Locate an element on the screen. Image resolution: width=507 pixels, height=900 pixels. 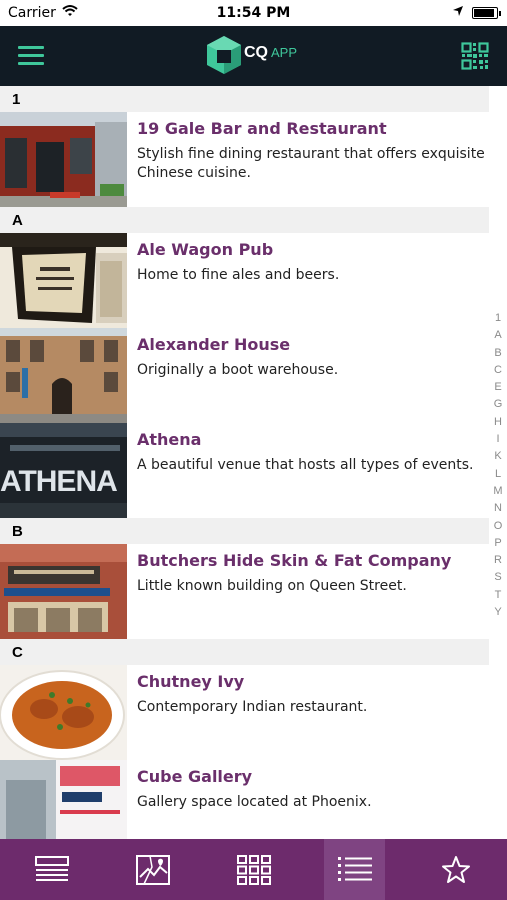
app-logo: CQ APP is located at coordinates (259, 56).